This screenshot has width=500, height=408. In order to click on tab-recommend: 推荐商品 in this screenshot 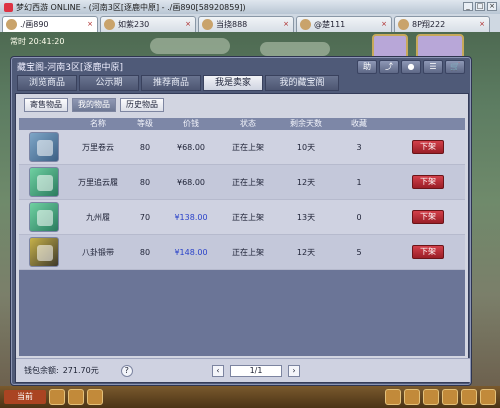, I will do `click(171, 83)`.